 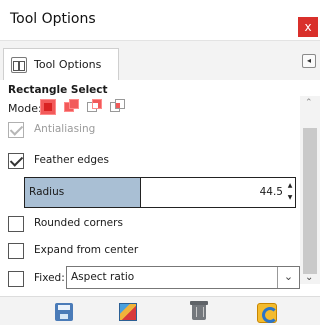 I want to click on radius-label: Radius, so click(x=47, y=192).